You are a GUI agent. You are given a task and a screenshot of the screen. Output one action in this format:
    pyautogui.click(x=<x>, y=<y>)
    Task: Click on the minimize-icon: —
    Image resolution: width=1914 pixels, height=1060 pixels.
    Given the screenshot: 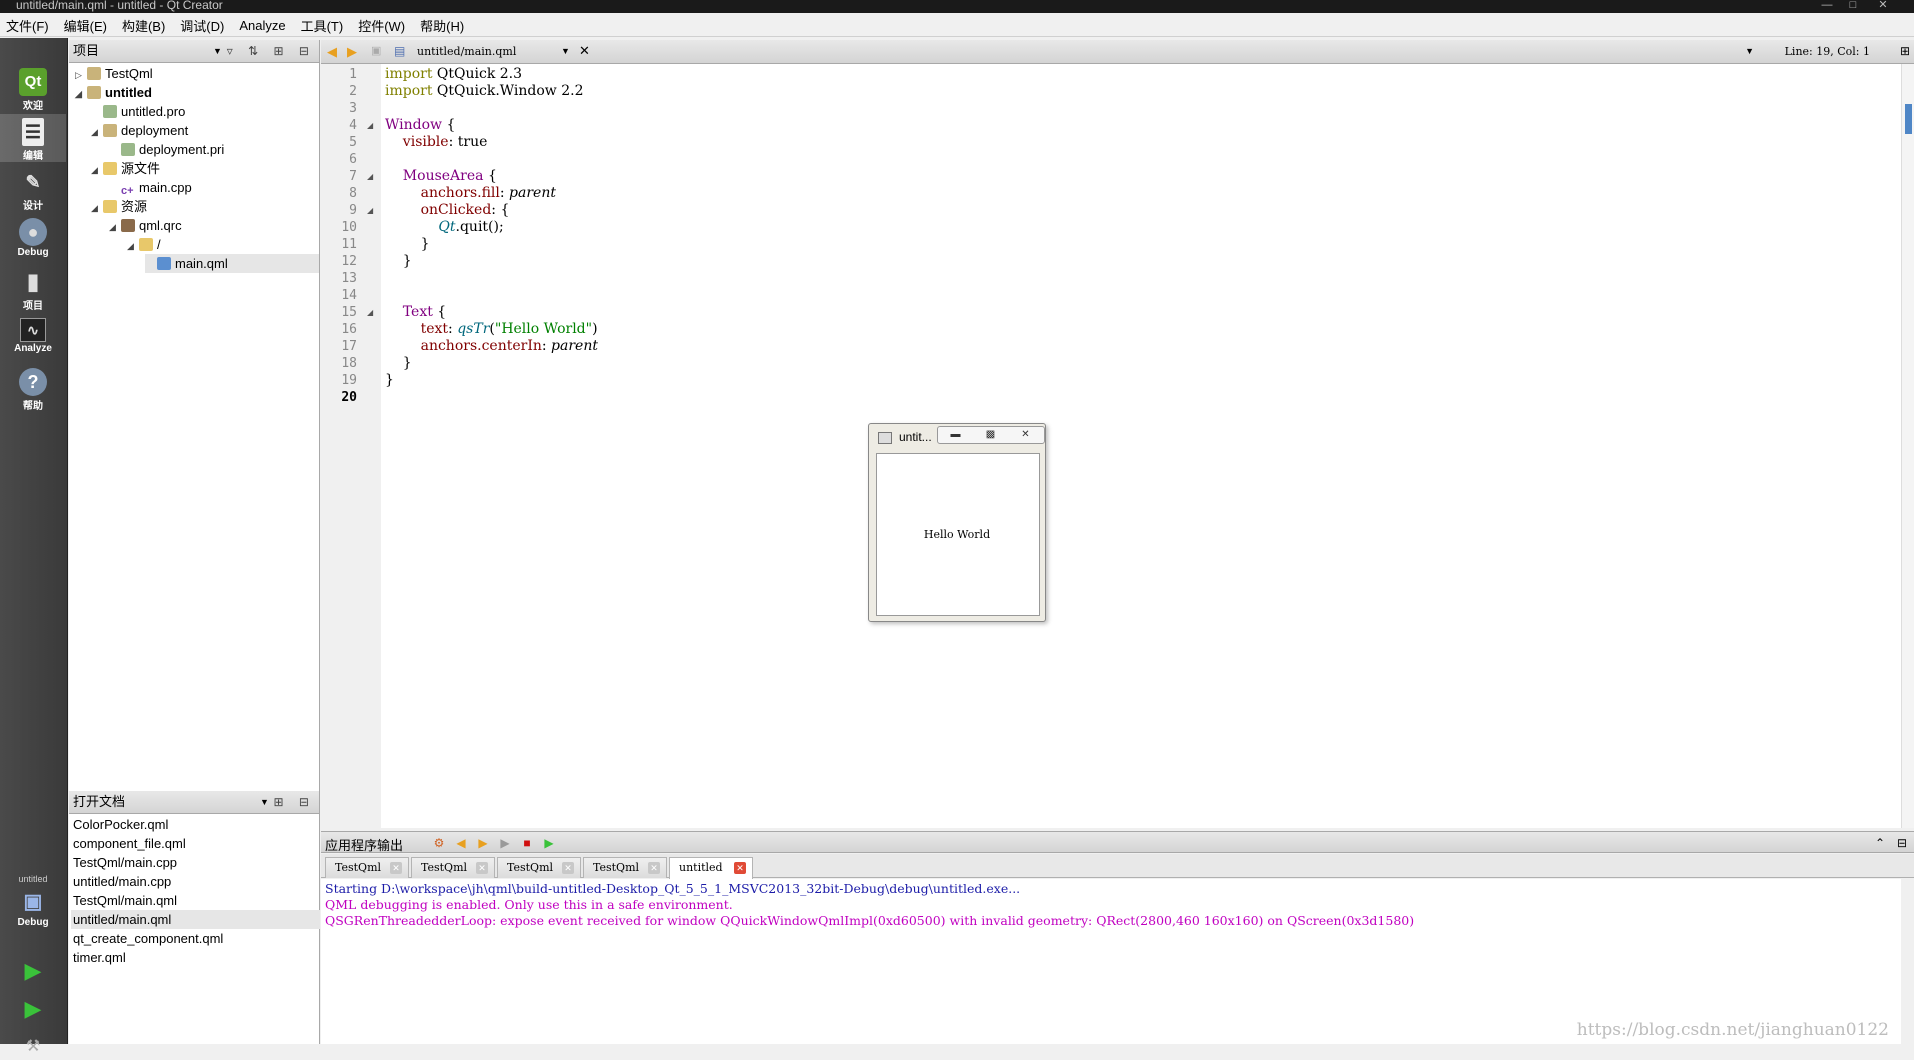 What is the action you would take?
    pyautogui.click(x=1827, y=6)
    